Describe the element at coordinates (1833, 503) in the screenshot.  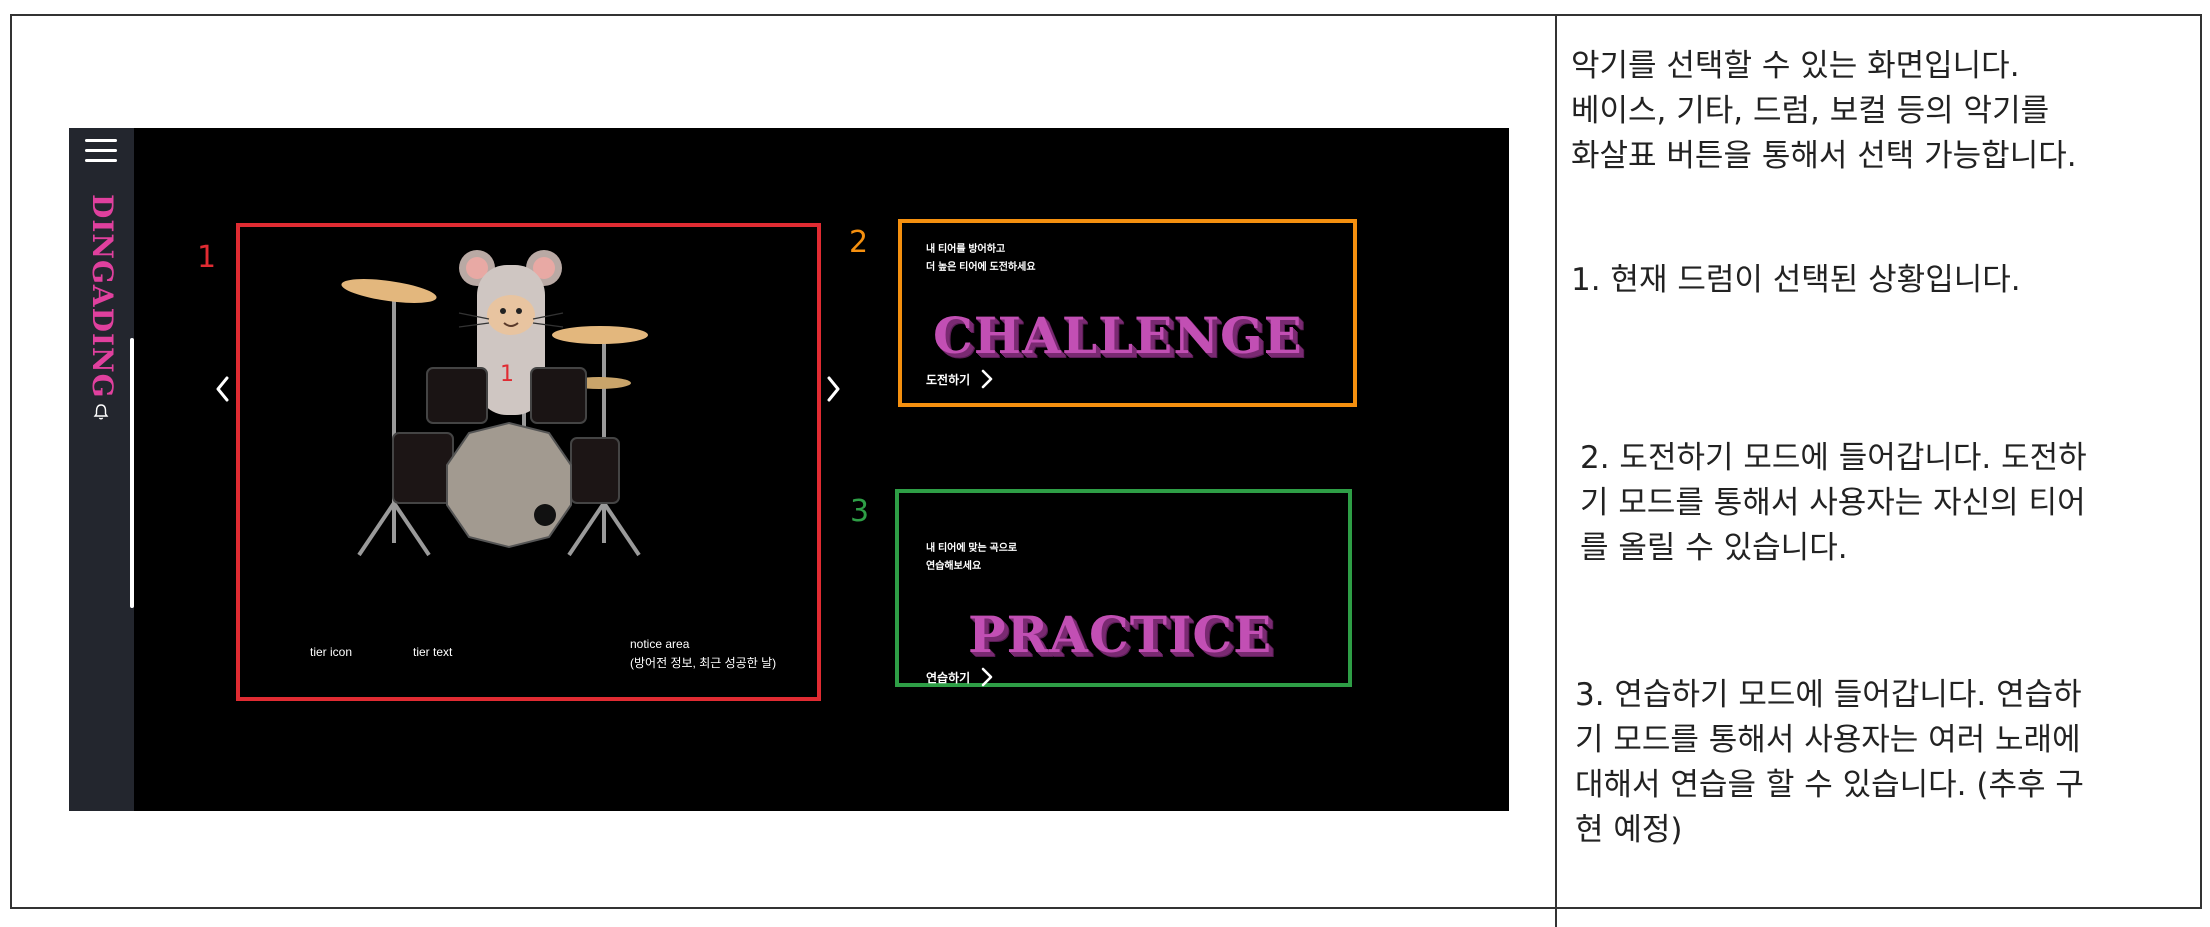
I see `notes-item-2-line: 기 모드를 통해서 사용자는 자신의 티어` at that location.